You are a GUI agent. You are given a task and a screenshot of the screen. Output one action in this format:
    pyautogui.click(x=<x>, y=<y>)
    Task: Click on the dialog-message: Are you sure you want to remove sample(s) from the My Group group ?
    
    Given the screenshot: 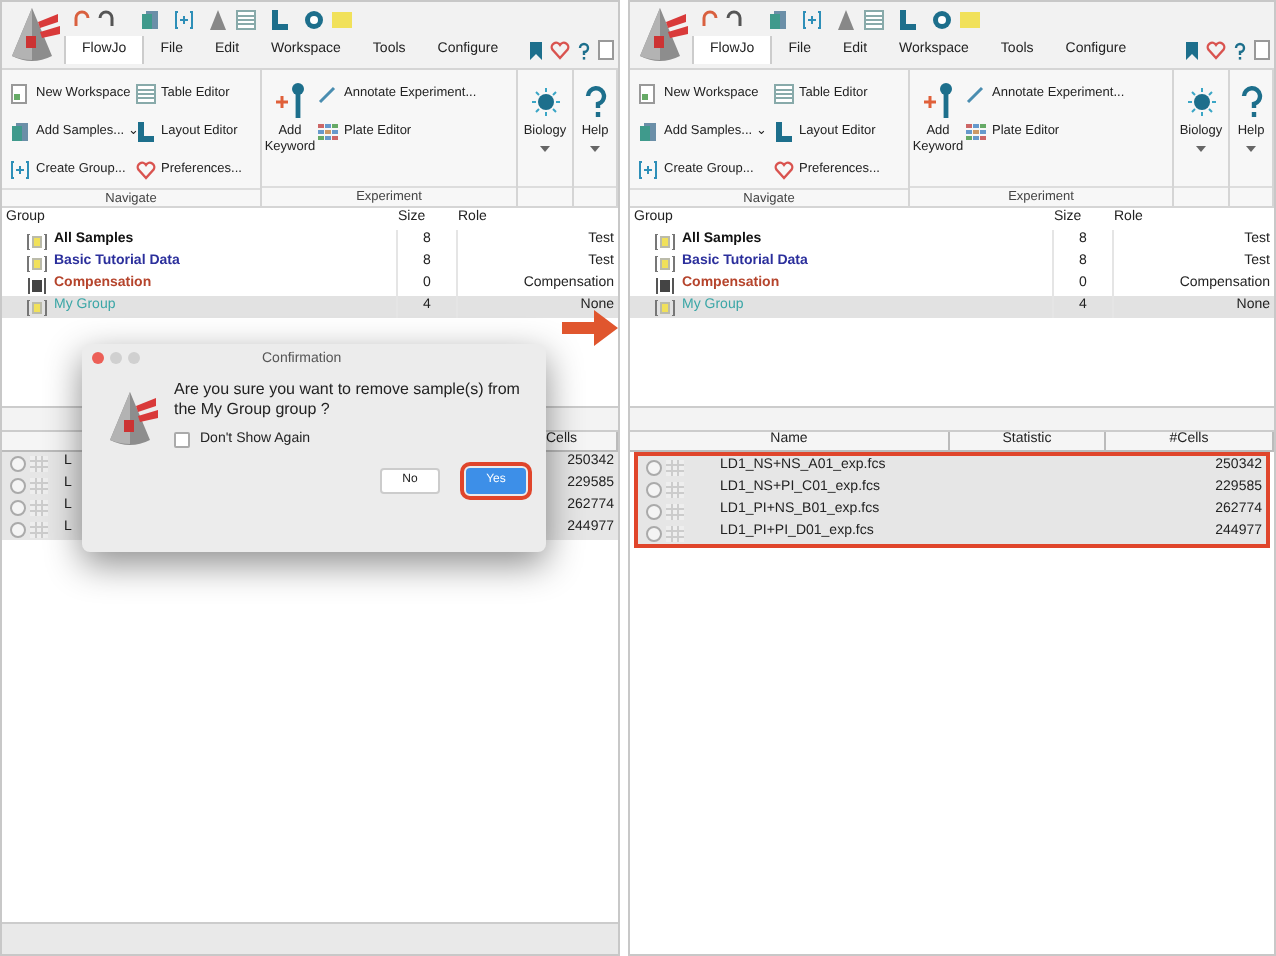 What is the action you would take?
    pyautogui.click(x=348, y=400)
    